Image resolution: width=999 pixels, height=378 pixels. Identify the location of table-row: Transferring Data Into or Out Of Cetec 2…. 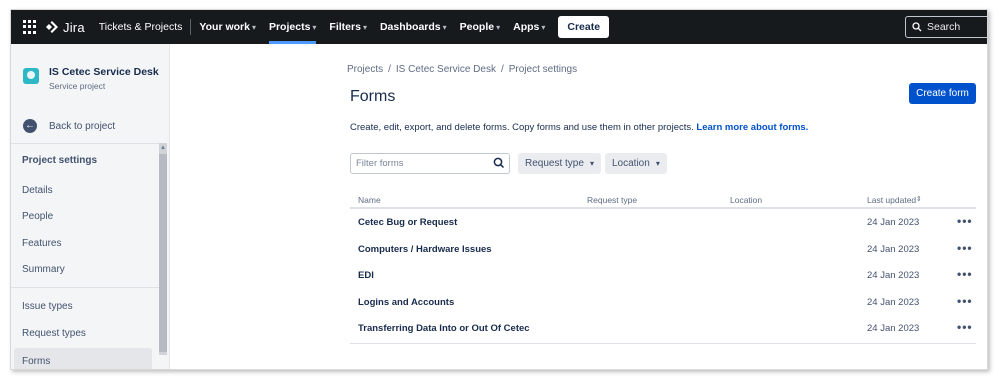
(663, 328).